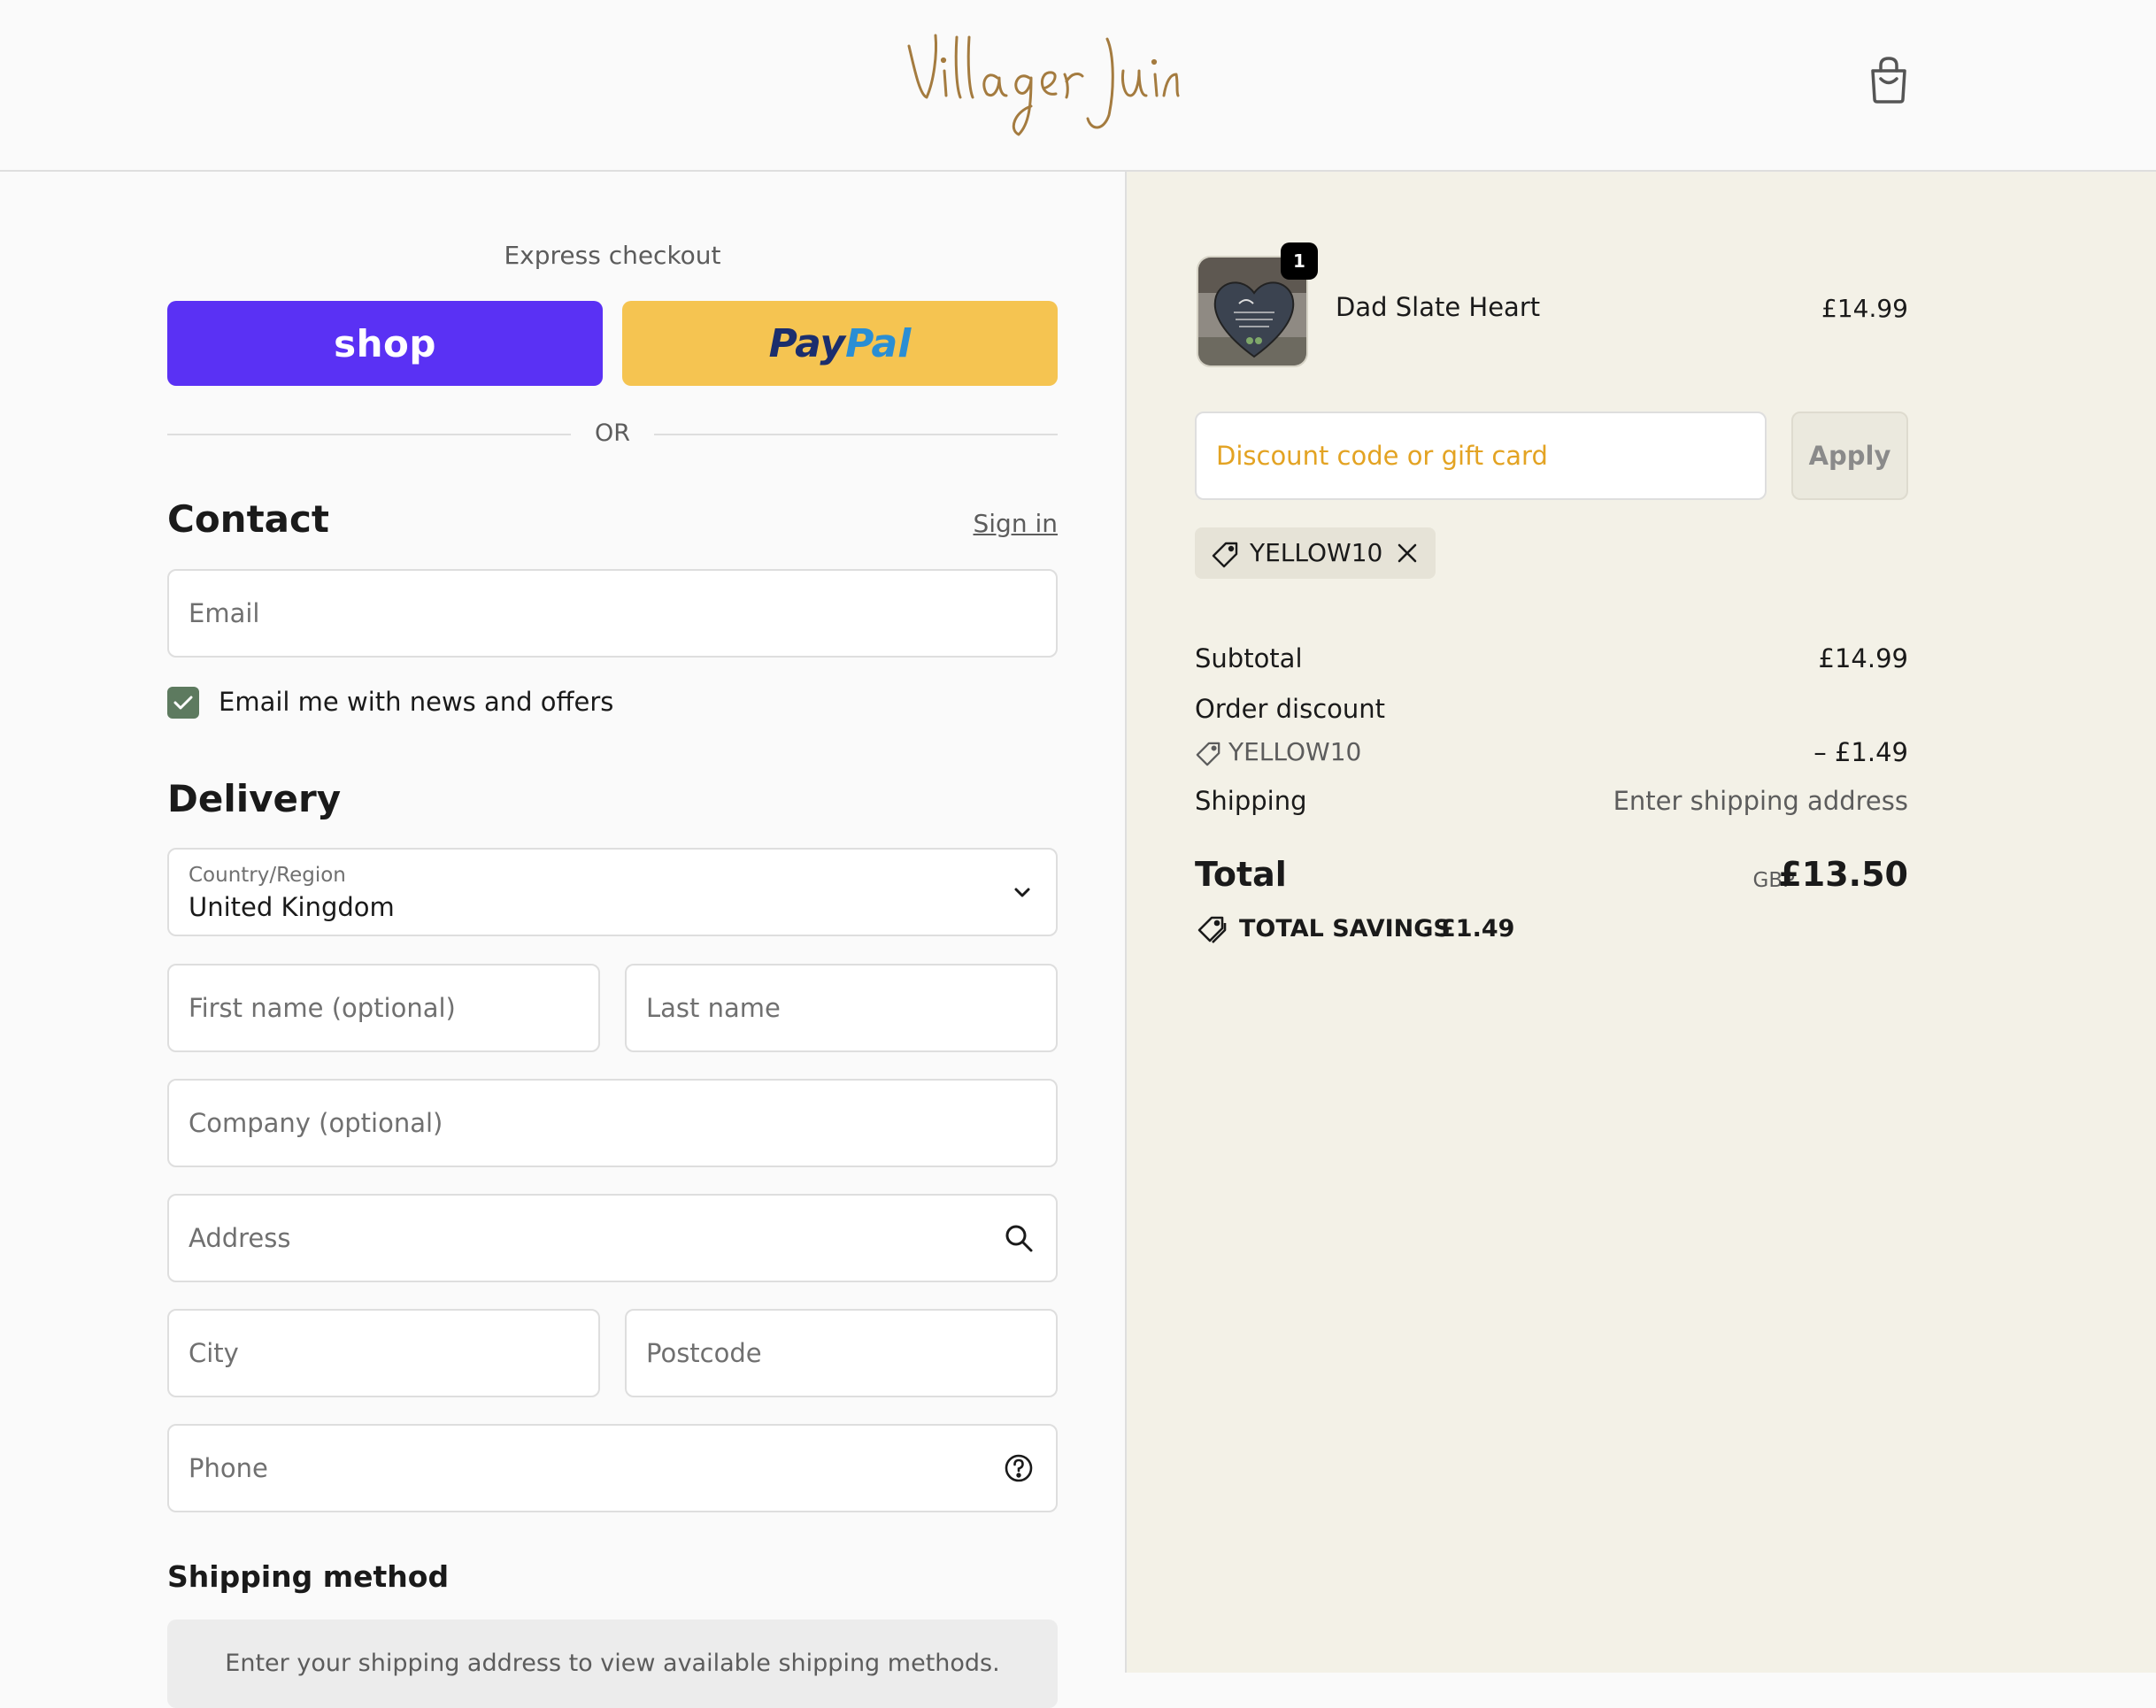 Image resolution: width=2156 pixels, height=1708 pixels. I want to click on newsletter-checkbox, so click(183, 703).